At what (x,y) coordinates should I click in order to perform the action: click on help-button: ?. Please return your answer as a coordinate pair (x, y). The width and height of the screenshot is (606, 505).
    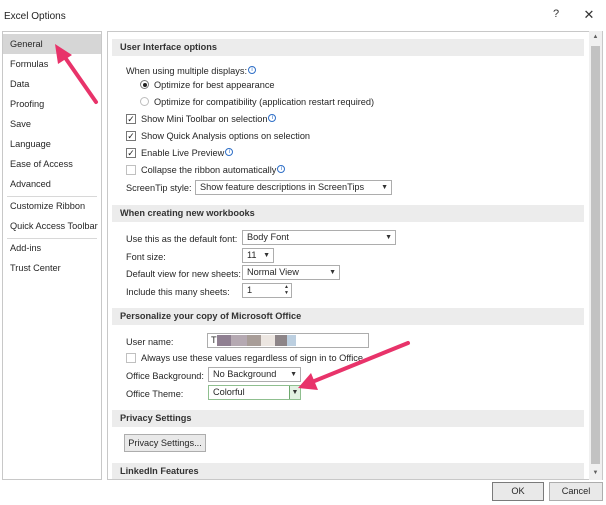
    Looking at the image, I should click on (556, 16).